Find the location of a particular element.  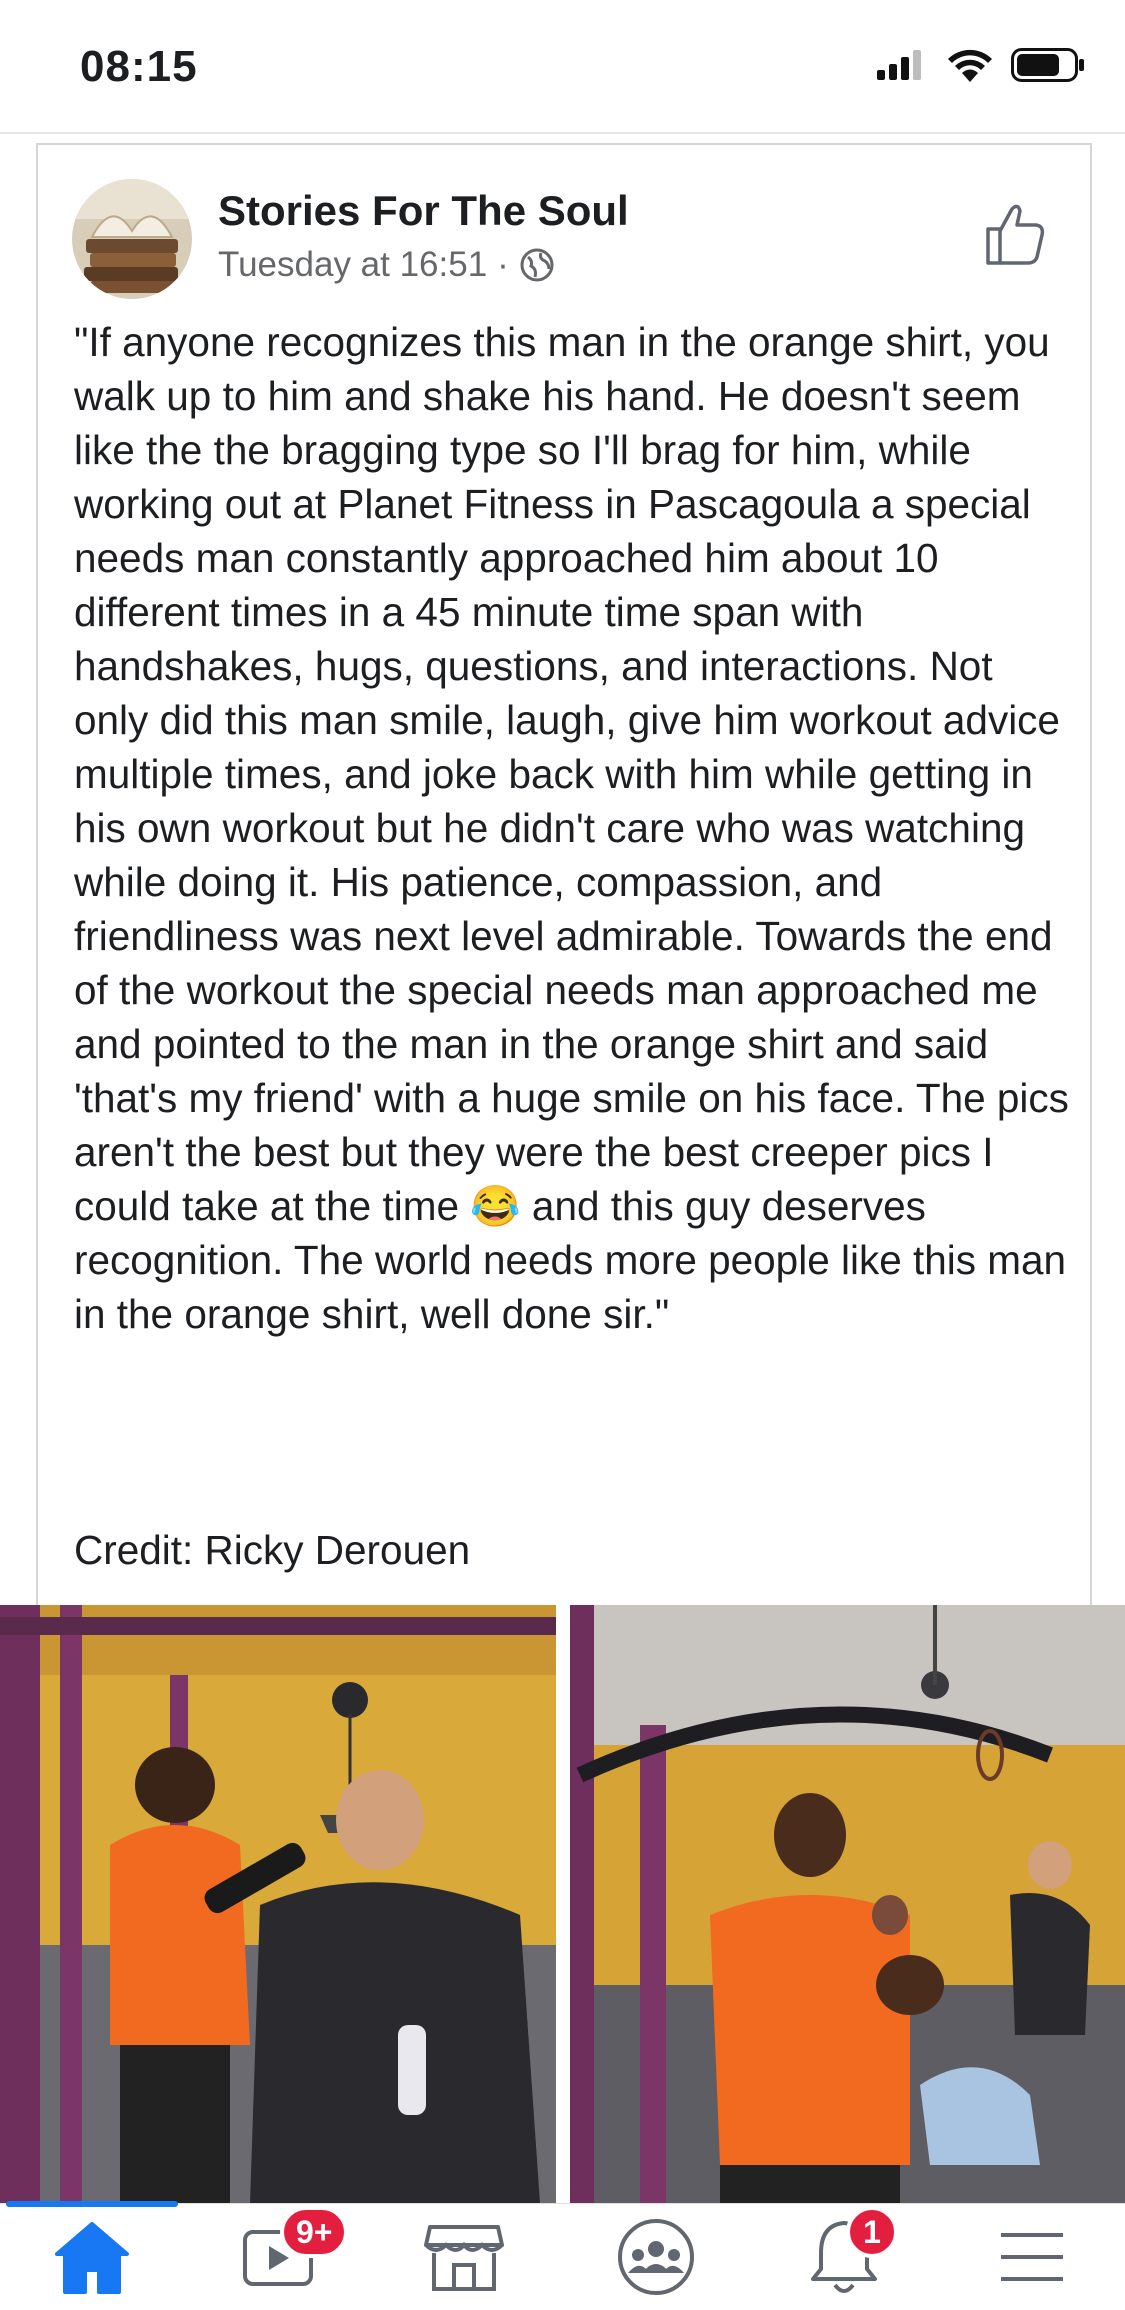

page-name: Stories For The Soul is located at coordinates (423, 211).